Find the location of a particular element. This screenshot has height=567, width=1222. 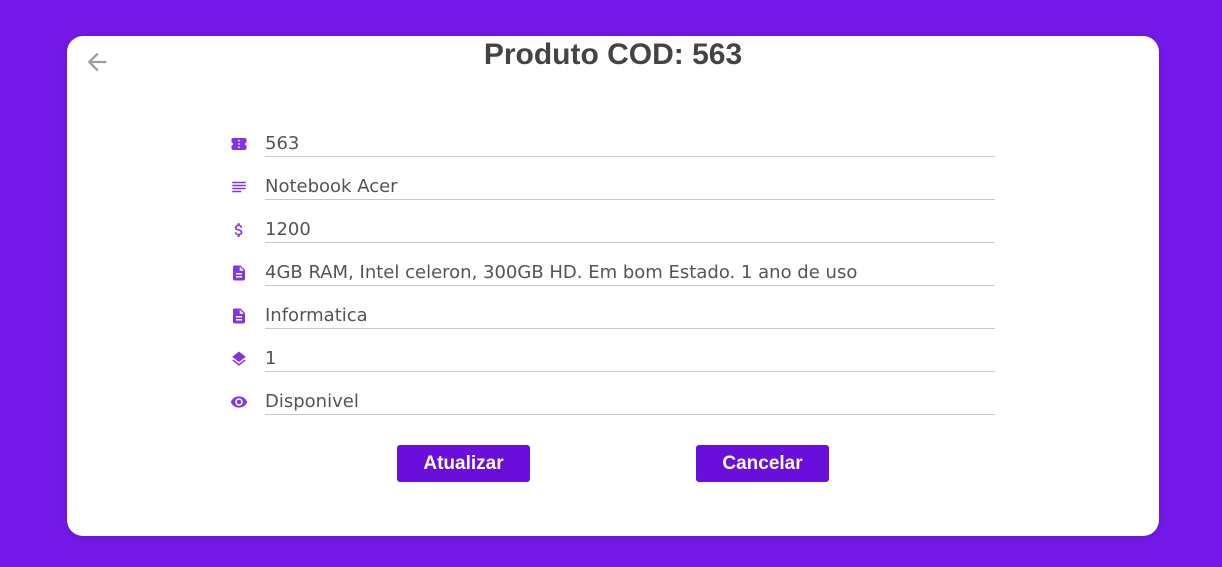

description-field is located at coordinates (630, 273).